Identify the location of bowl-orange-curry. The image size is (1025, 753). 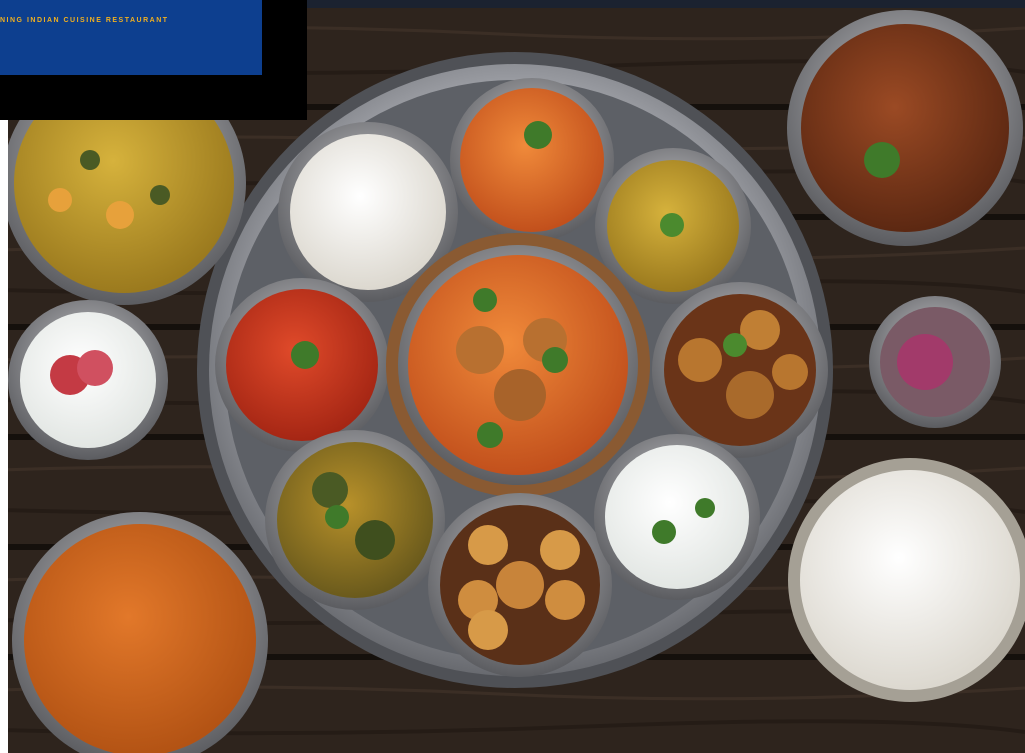
(532, 160).